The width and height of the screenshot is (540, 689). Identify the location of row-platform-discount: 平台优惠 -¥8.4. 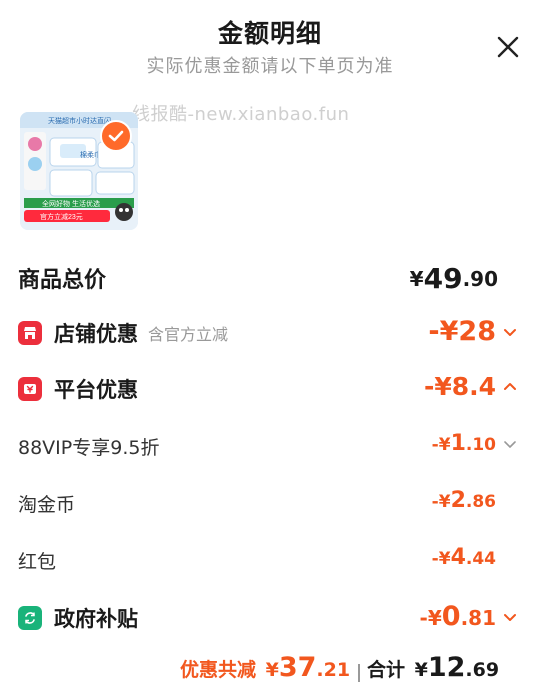
(270, 388).